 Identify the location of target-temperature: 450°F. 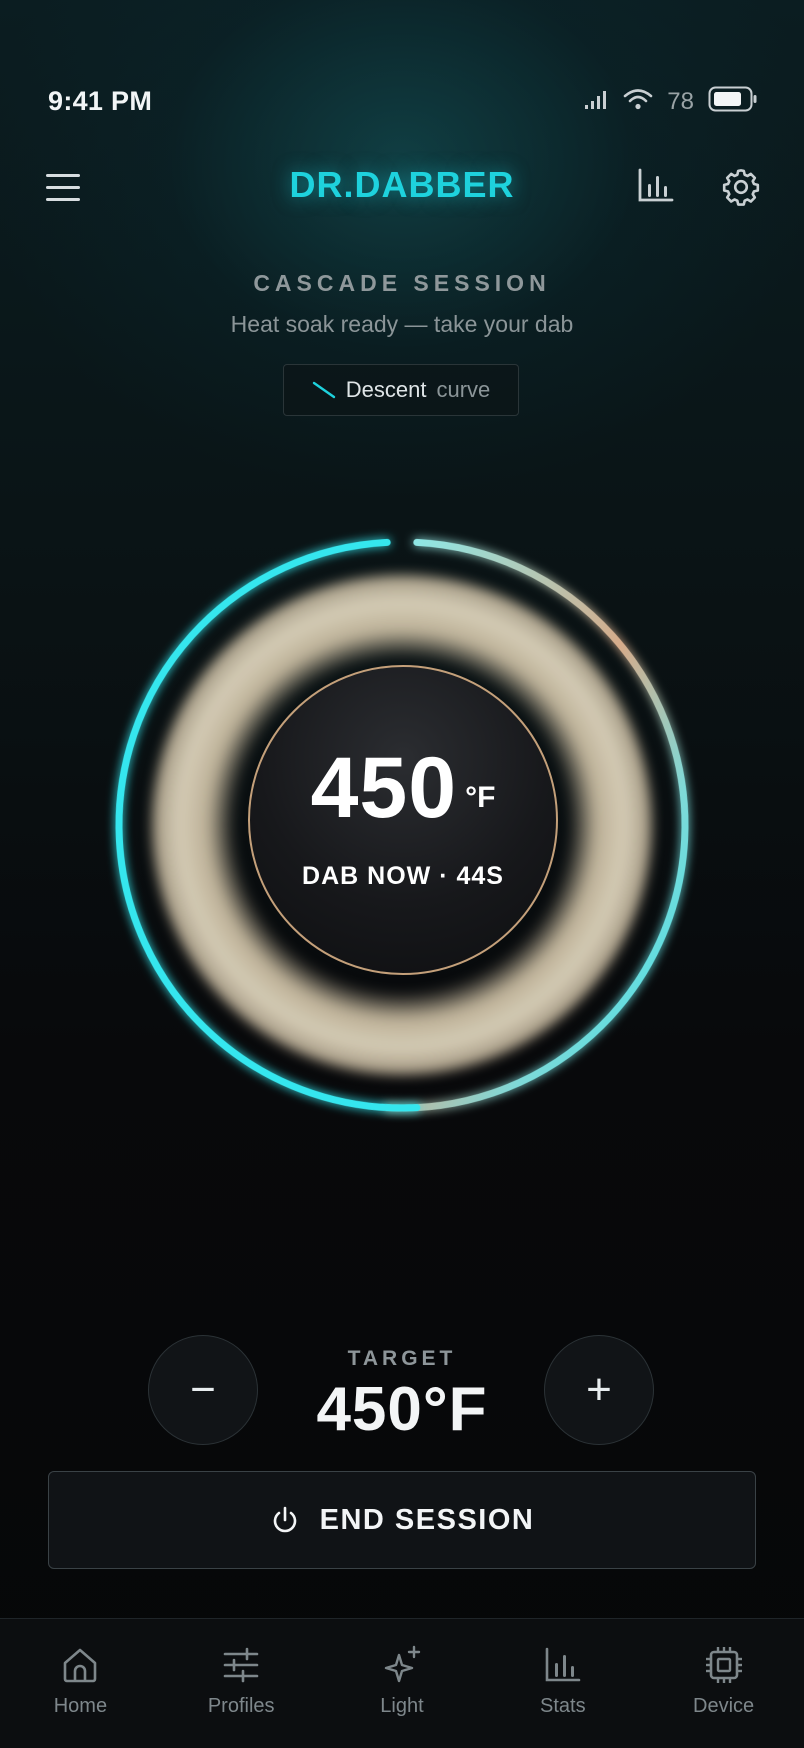
(402, 1409).